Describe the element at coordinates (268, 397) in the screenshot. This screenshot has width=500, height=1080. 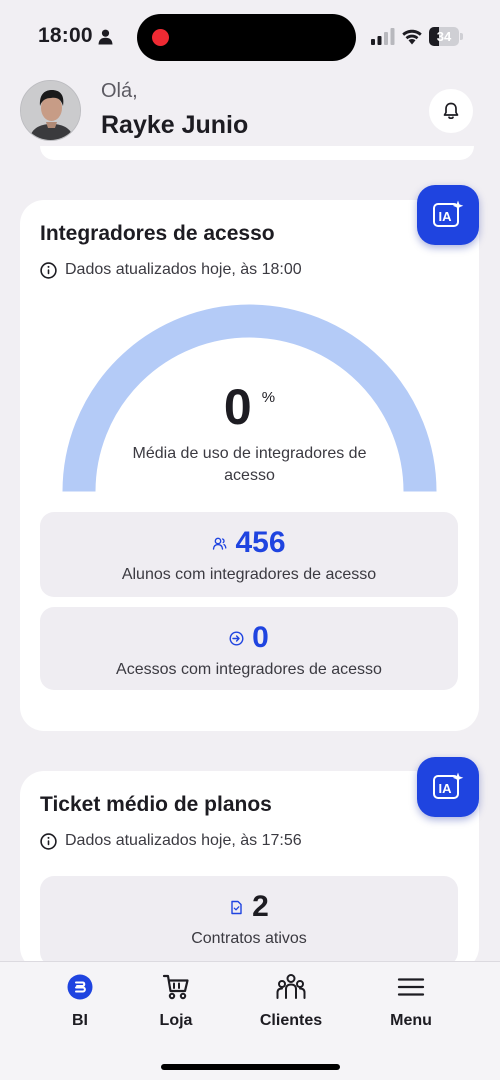
I see `gauge-percent-unit: %` at that location.